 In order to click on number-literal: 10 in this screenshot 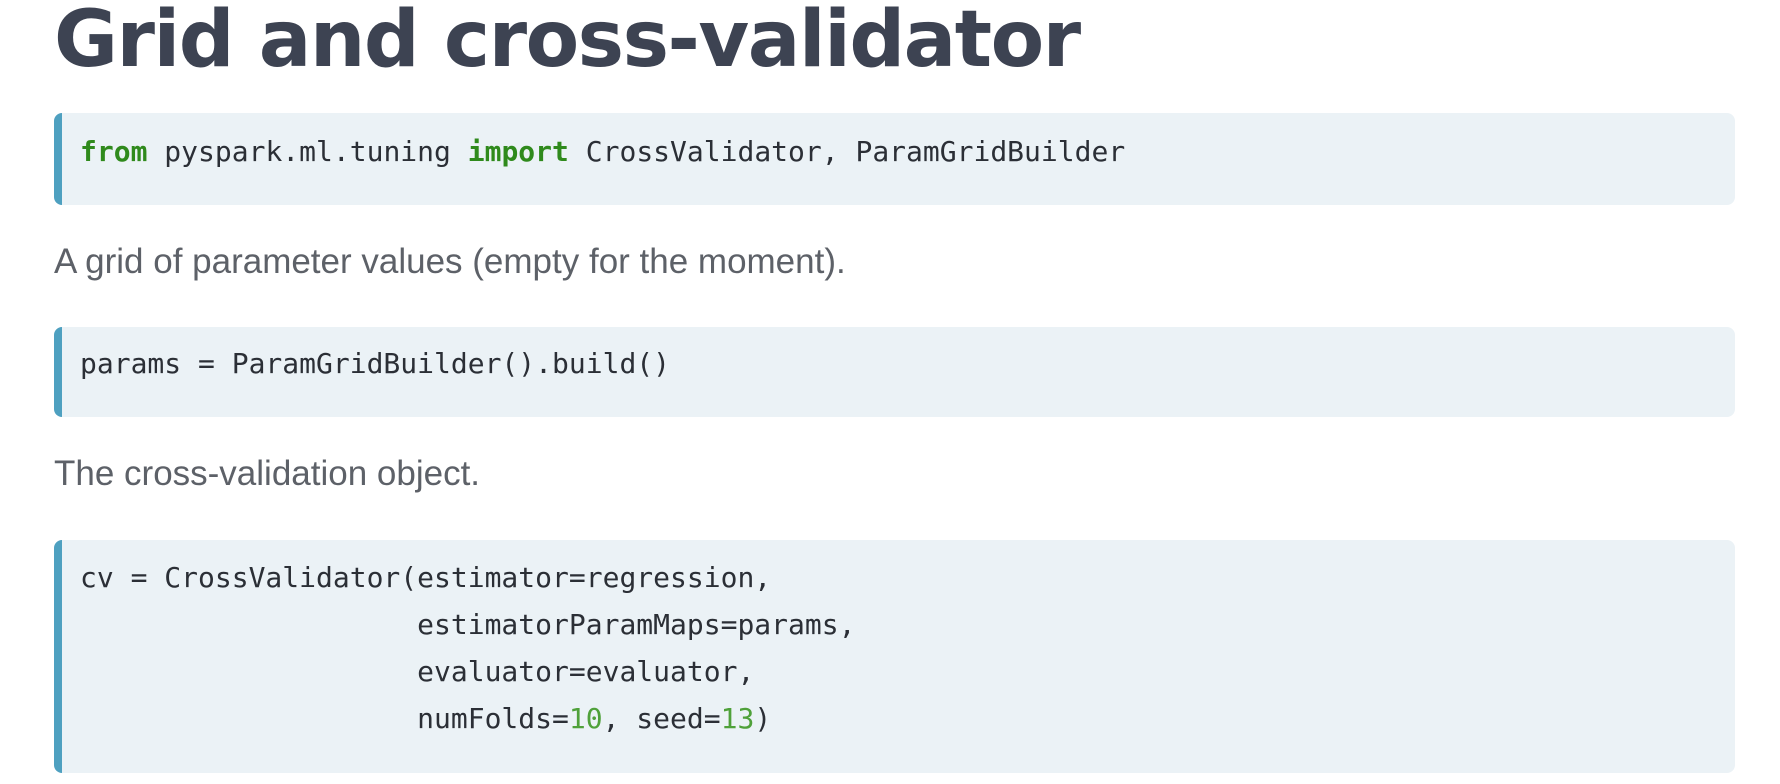, I will do `click(585, 718)`.